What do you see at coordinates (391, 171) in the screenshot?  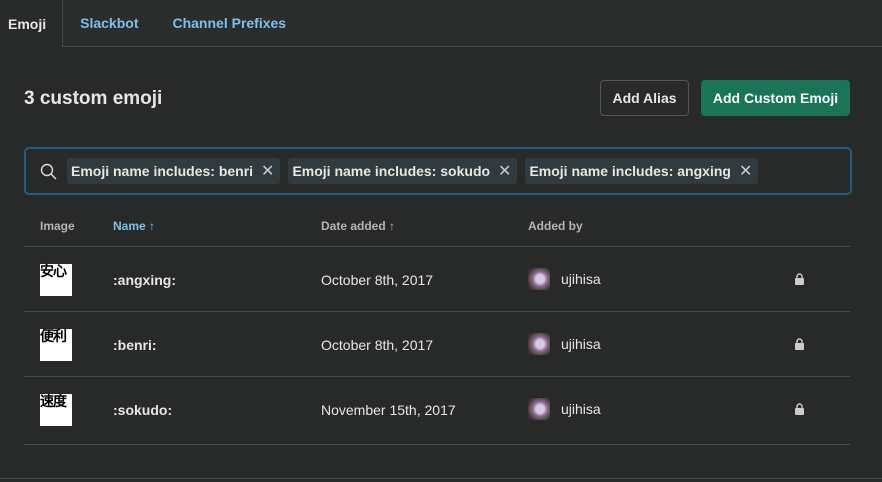 I see `filter-label: Emoji name includes: sokudo` at bounding box center [391, 171].